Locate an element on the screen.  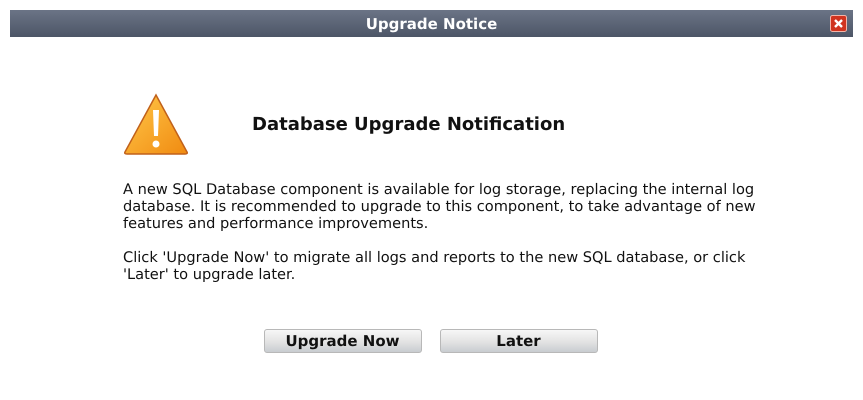
notice-heading: Database Upgrade Notification is located at coordinates (409, 124).